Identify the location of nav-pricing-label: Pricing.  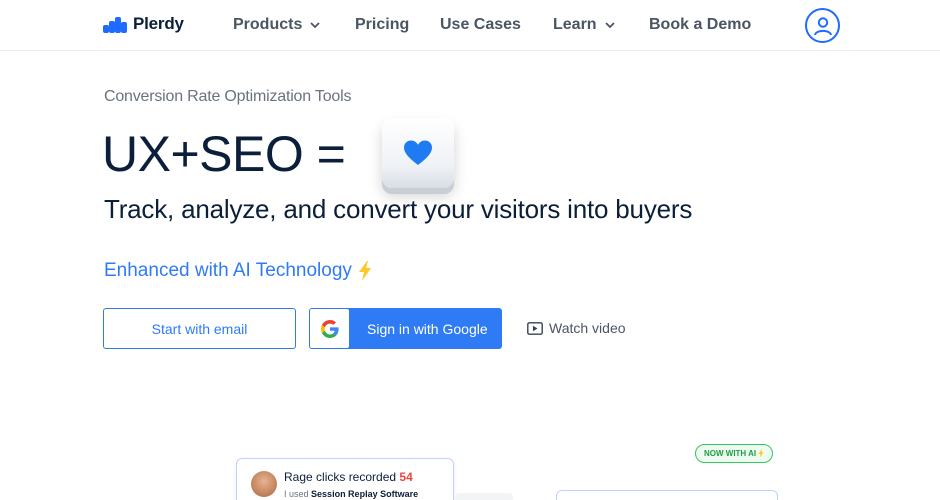
(382, 24).